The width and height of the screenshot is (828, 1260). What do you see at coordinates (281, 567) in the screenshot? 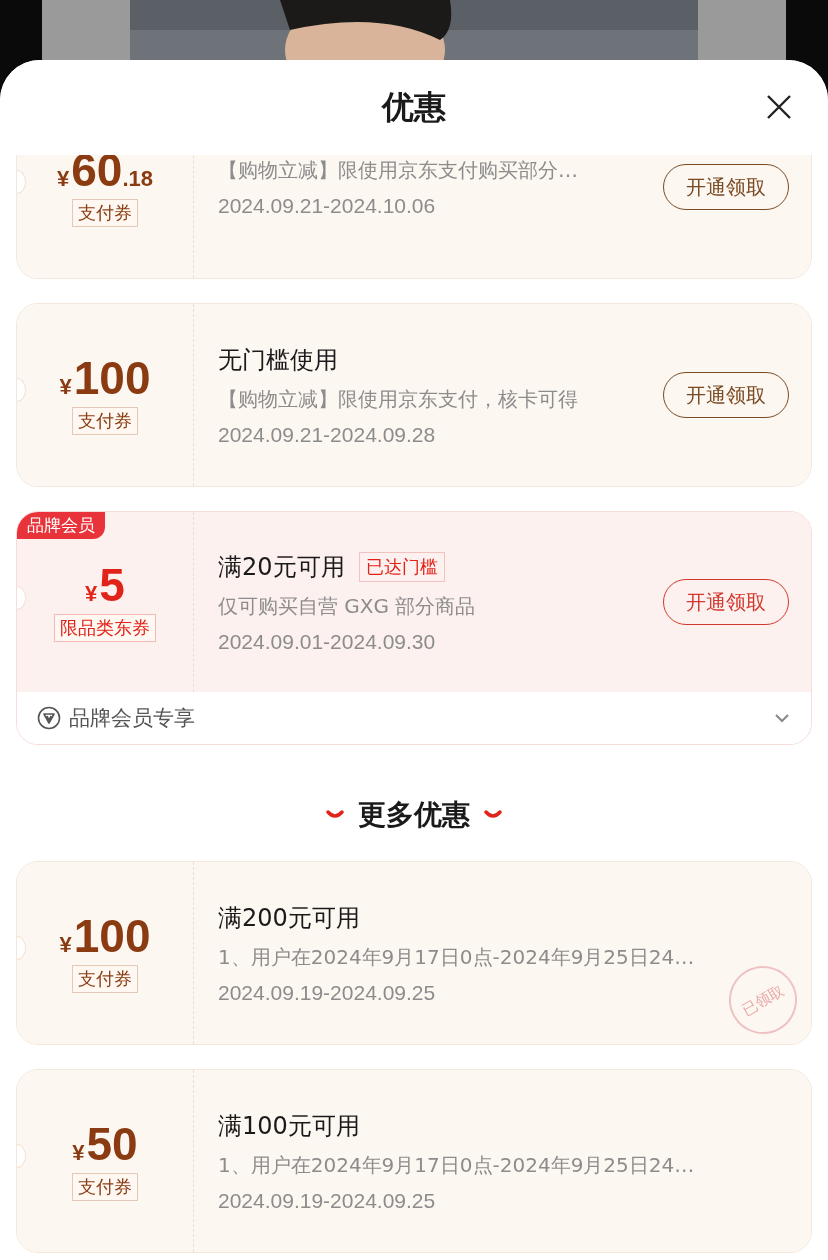
I see `coupon-title: 满20元可用` at bounding box center [281, 567].